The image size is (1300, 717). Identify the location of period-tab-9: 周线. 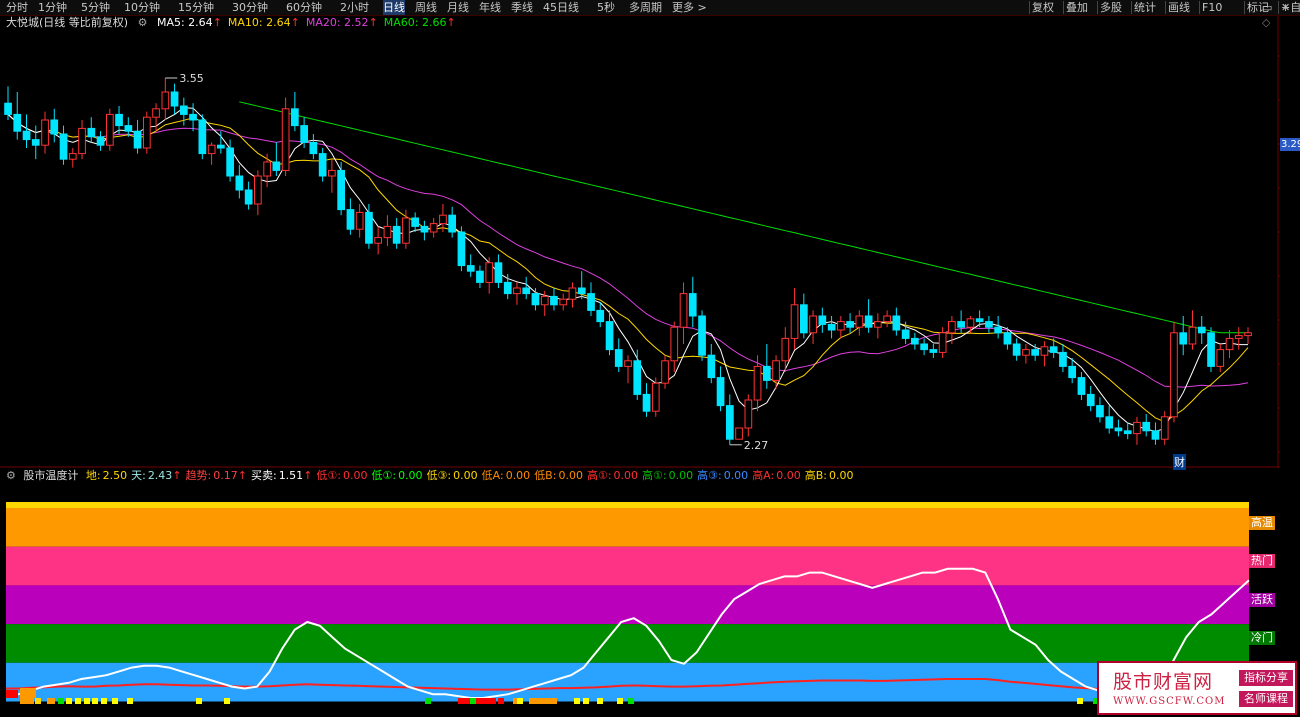
(426, 7).